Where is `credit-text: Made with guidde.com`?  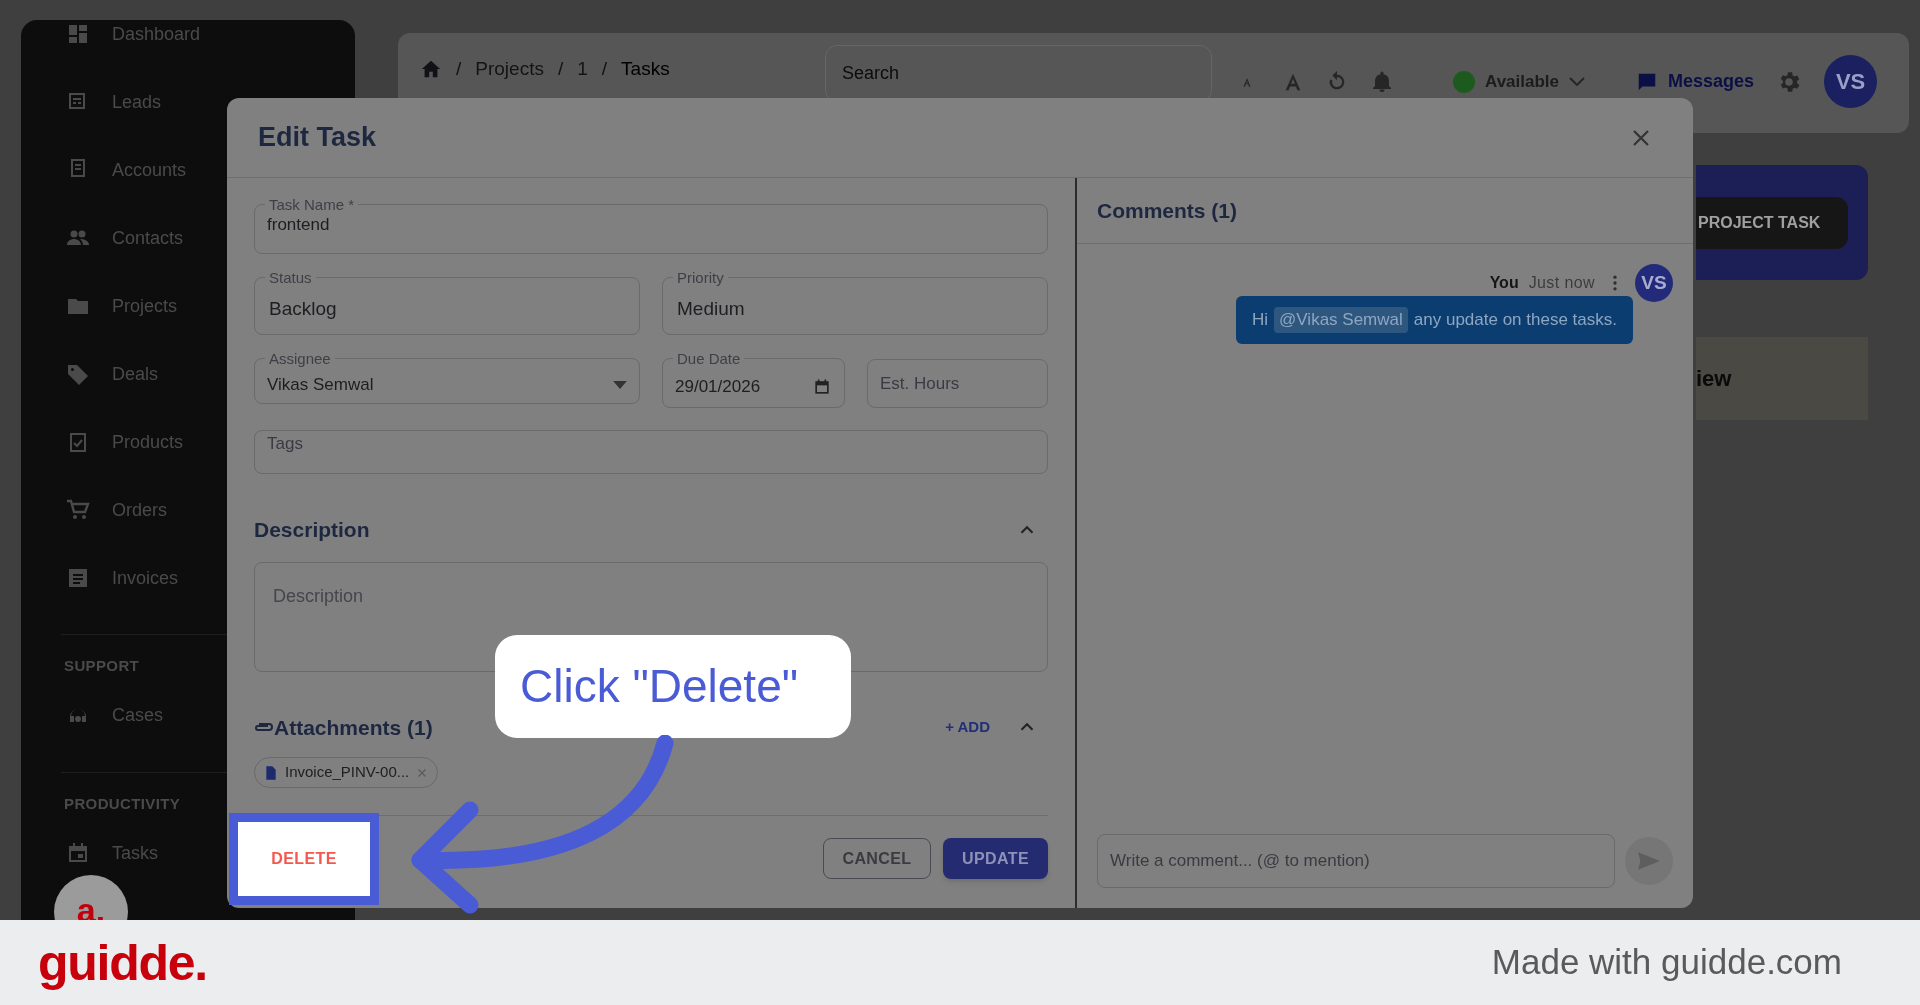 credit-text: Made with guidde.com is located at coordinates (1666, 962).